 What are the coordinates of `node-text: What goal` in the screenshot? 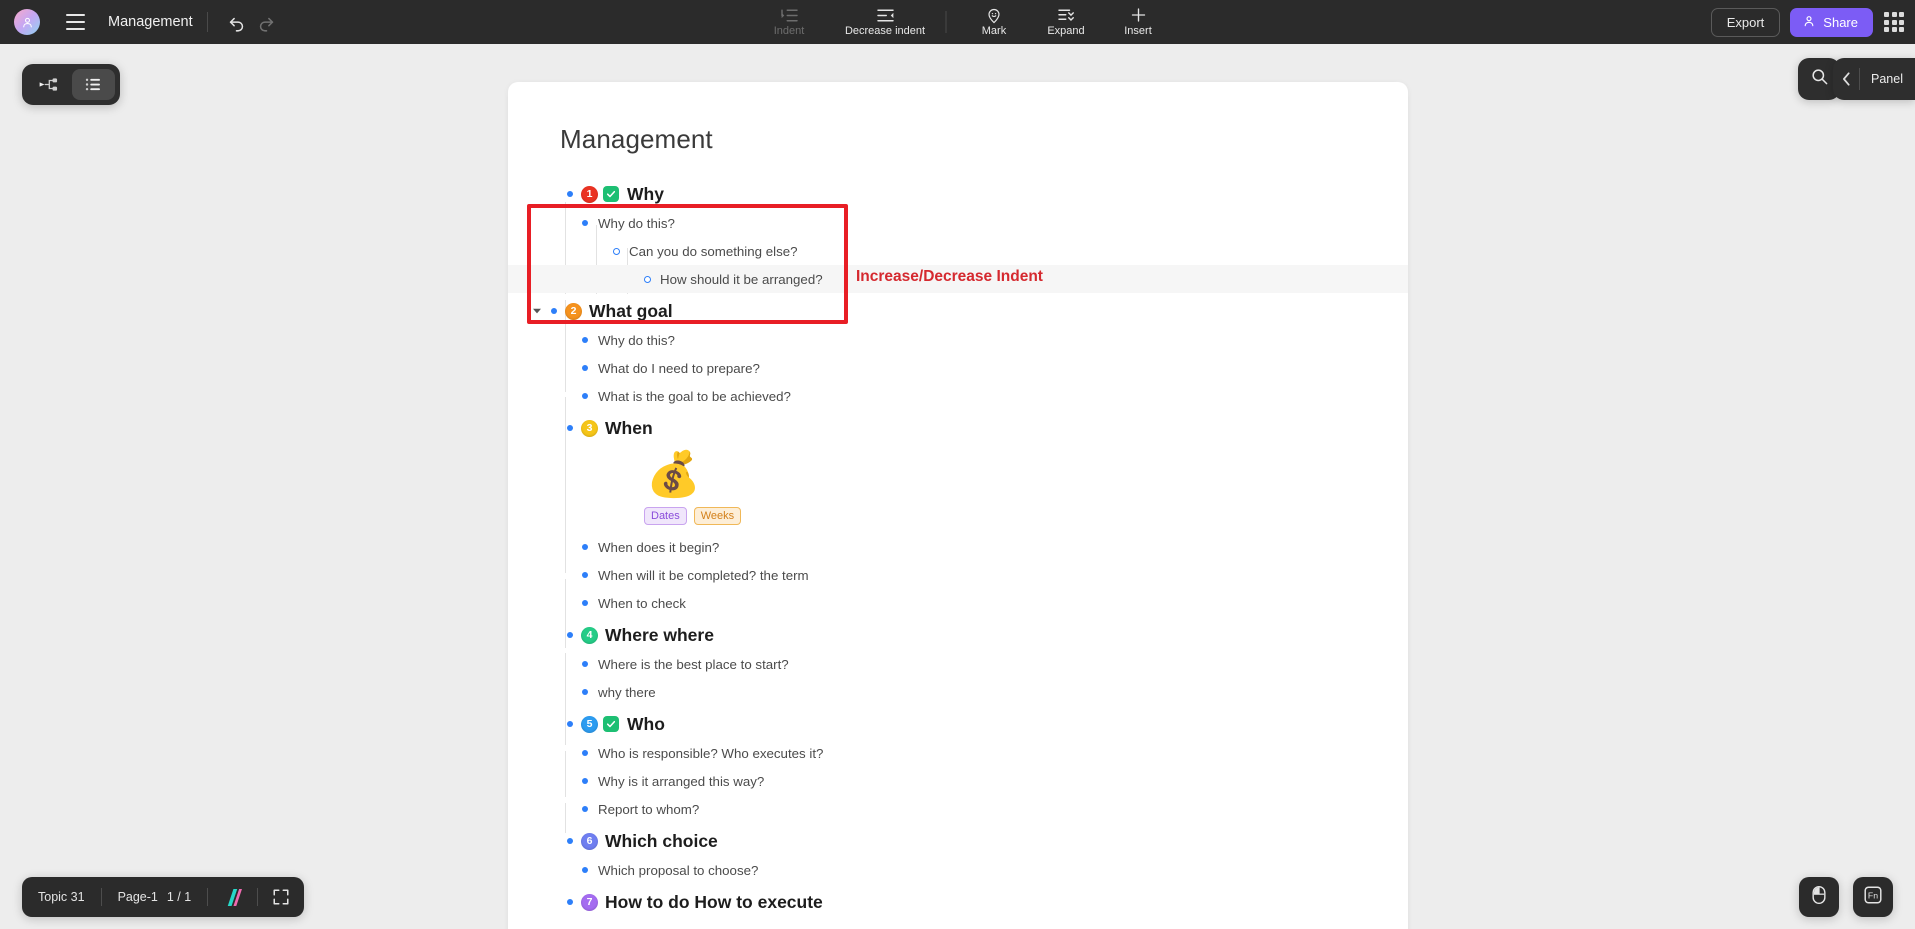 It's located at (631, 311).